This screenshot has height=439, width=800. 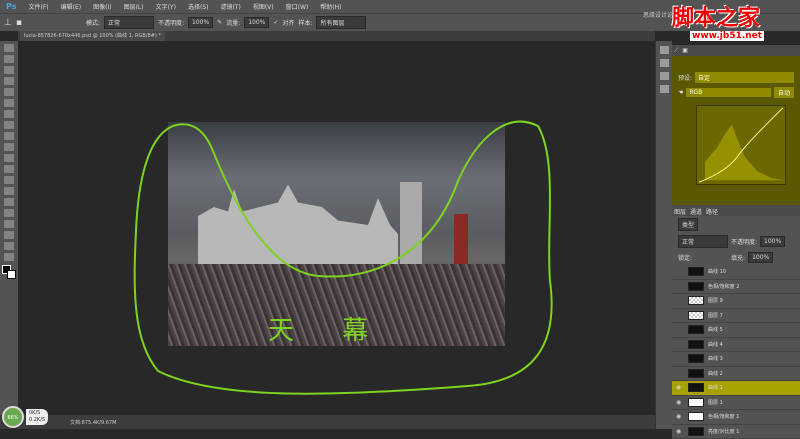 I want to click on pen-tool-icon, so click(x=9, y=202).